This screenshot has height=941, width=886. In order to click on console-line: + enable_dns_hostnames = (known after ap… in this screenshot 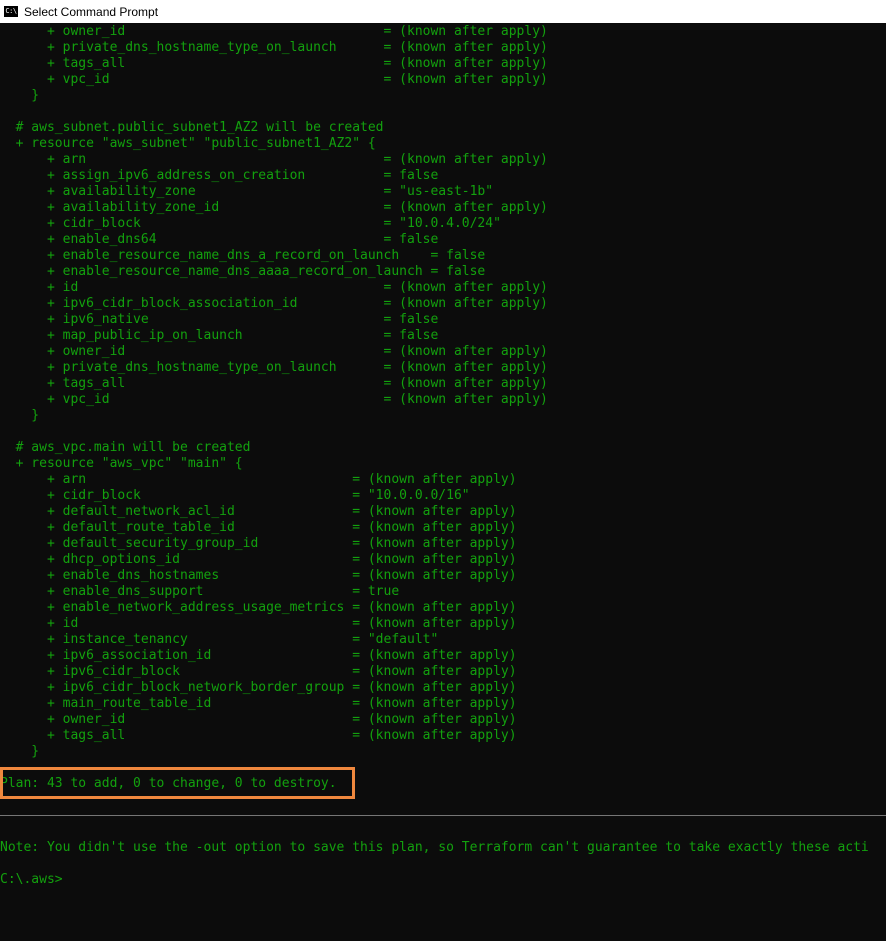, I will do `click(258, 575)`.